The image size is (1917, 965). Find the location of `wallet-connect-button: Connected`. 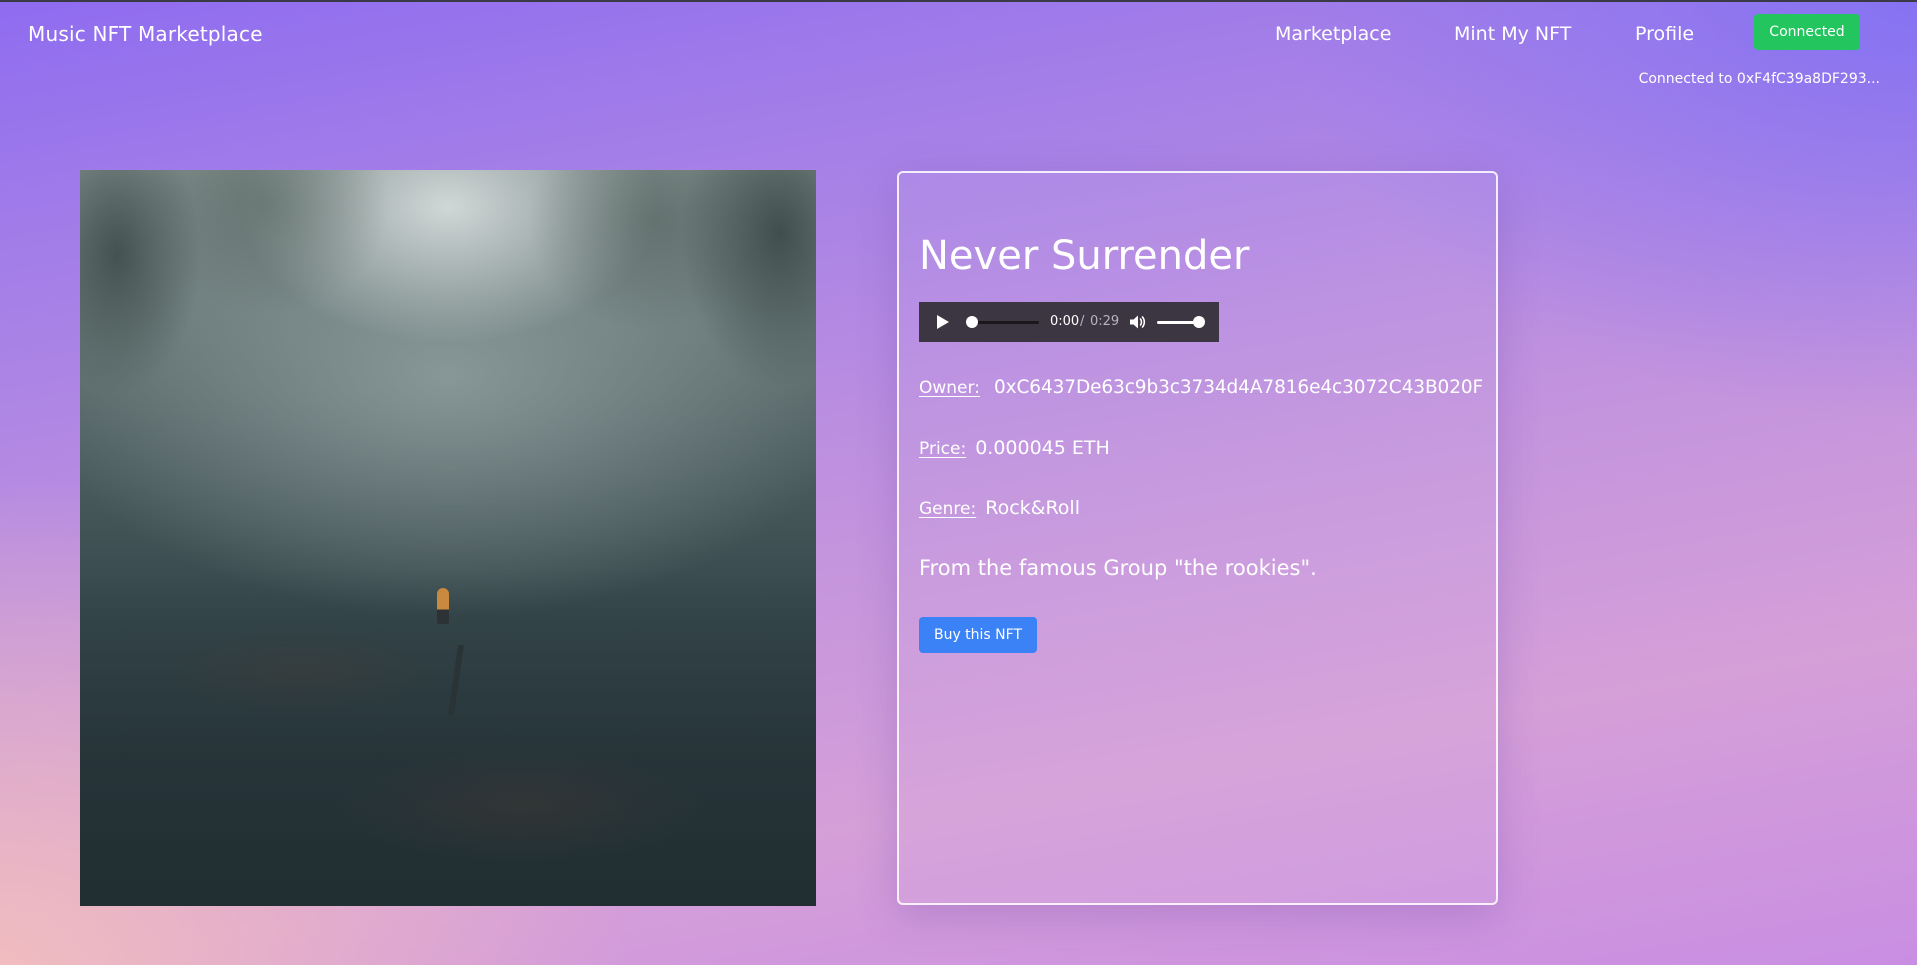

wallet-connect-button: Connected is located at coordinates (1807, 32).